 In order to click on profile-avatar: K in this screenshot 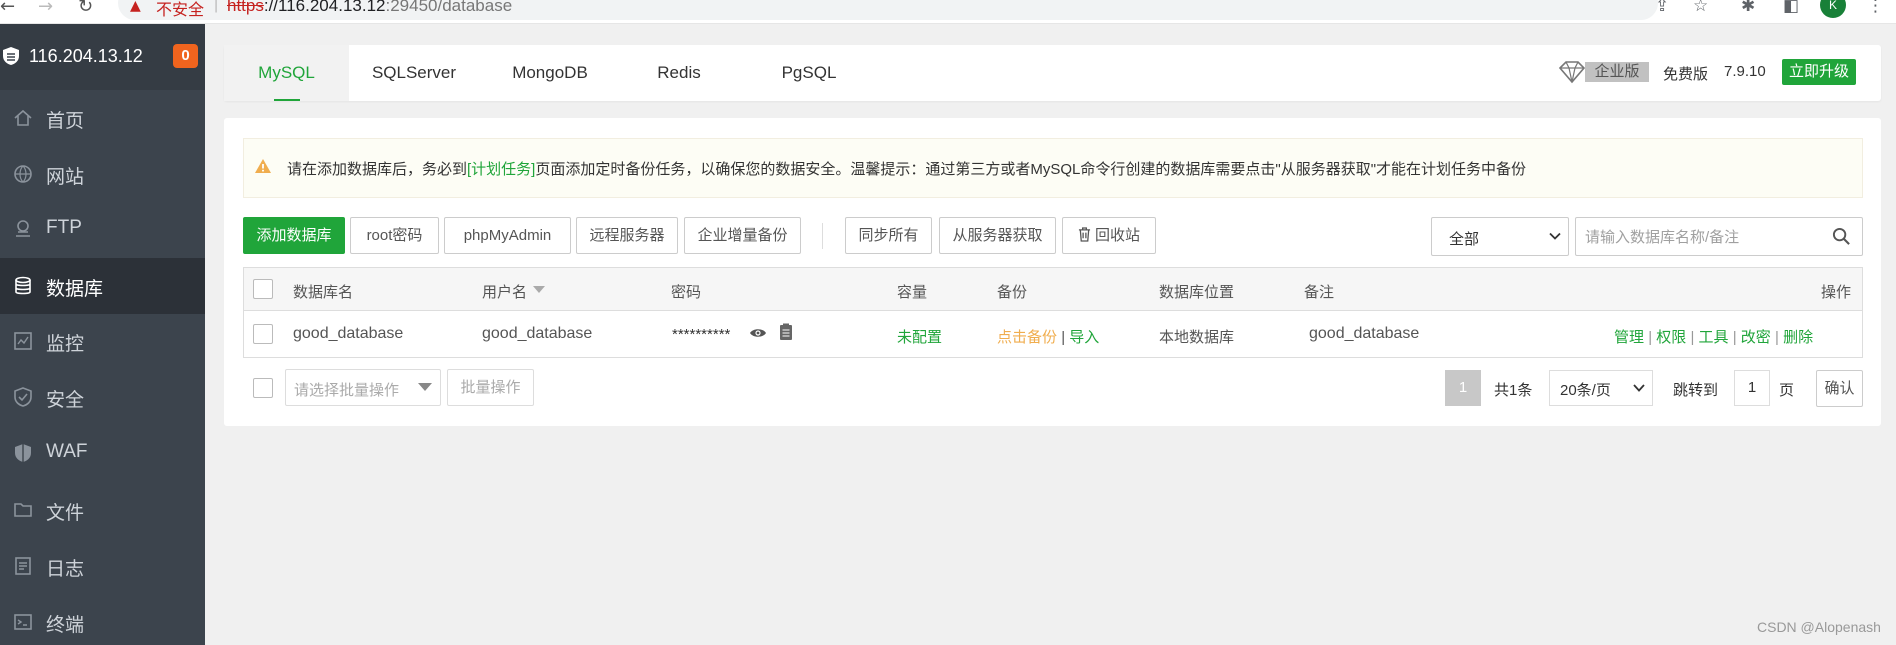, I will do `click(1833, 9)`.